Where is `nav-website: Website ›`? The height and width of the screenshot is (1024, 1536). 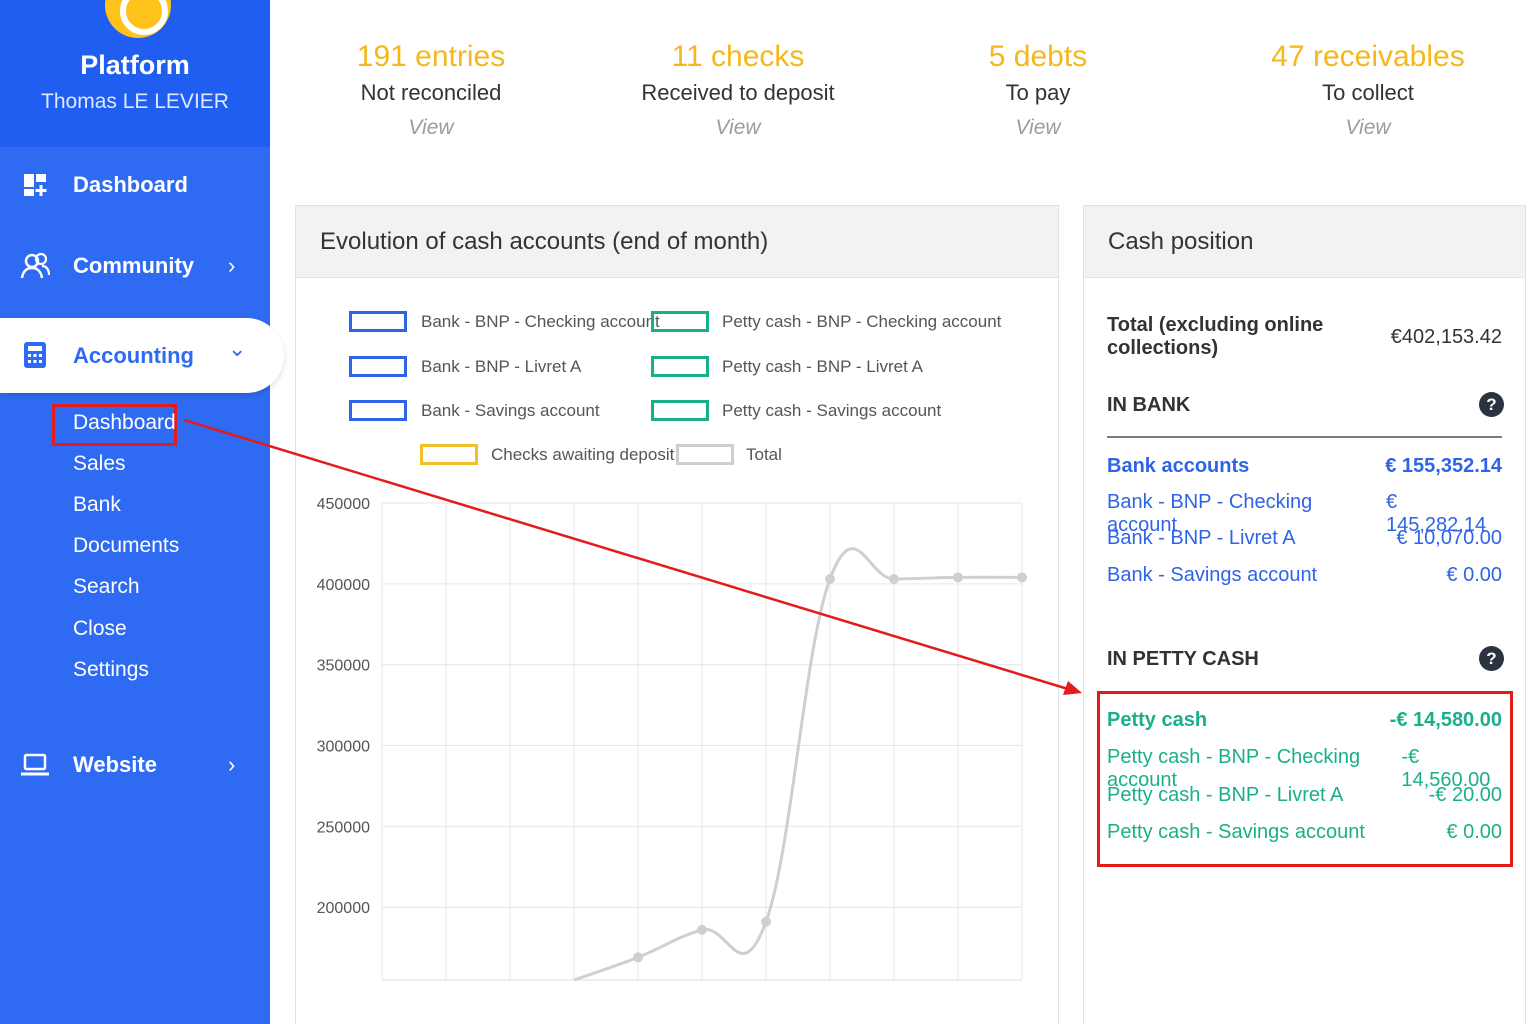 nav-website: Website › is located at coordinates (135, 765).